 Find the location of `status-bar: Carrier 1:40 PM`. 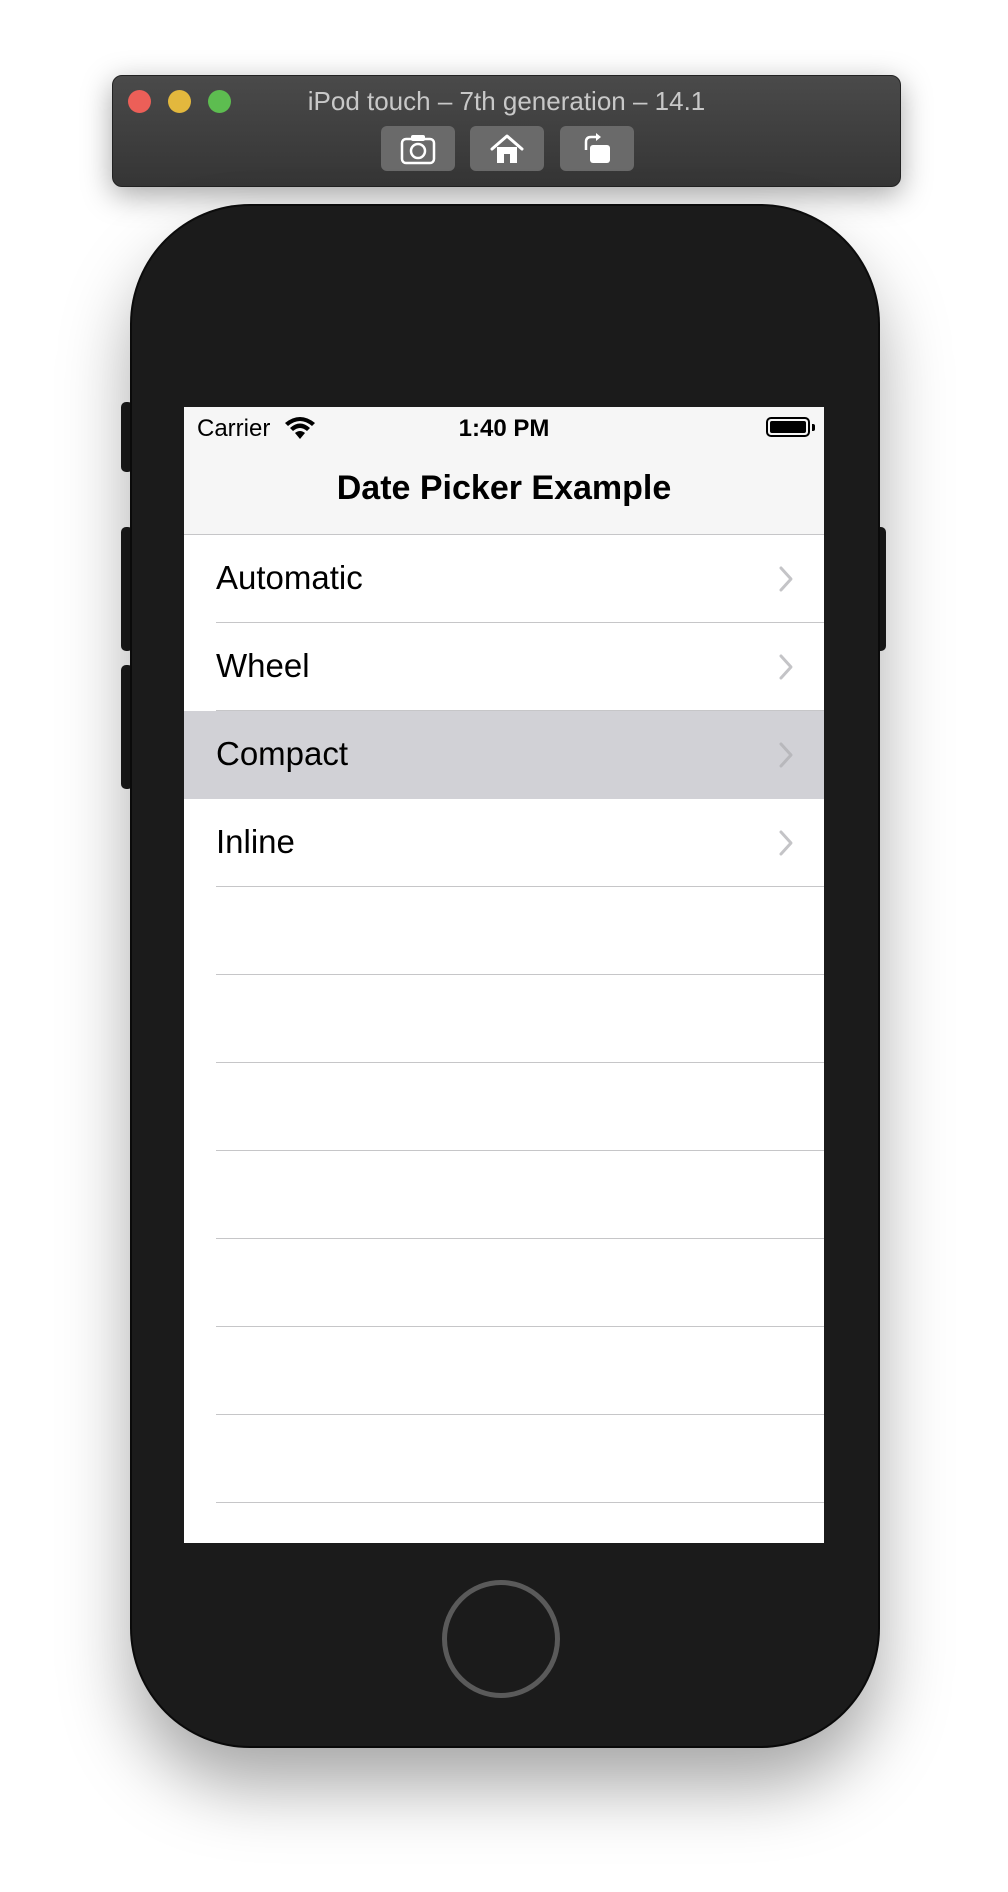

status-bar: Carrier 1:40 PM is located at coordinates (504, 427).